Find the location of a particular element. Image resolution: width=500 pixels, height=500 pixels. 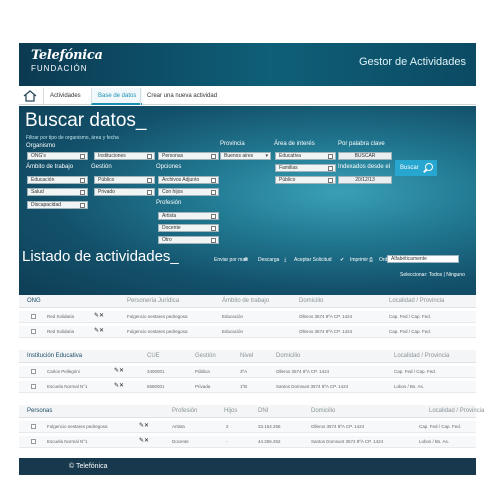

tab-crear-actividad: Crear una nueva actividad is located at coordinates (181, 96).